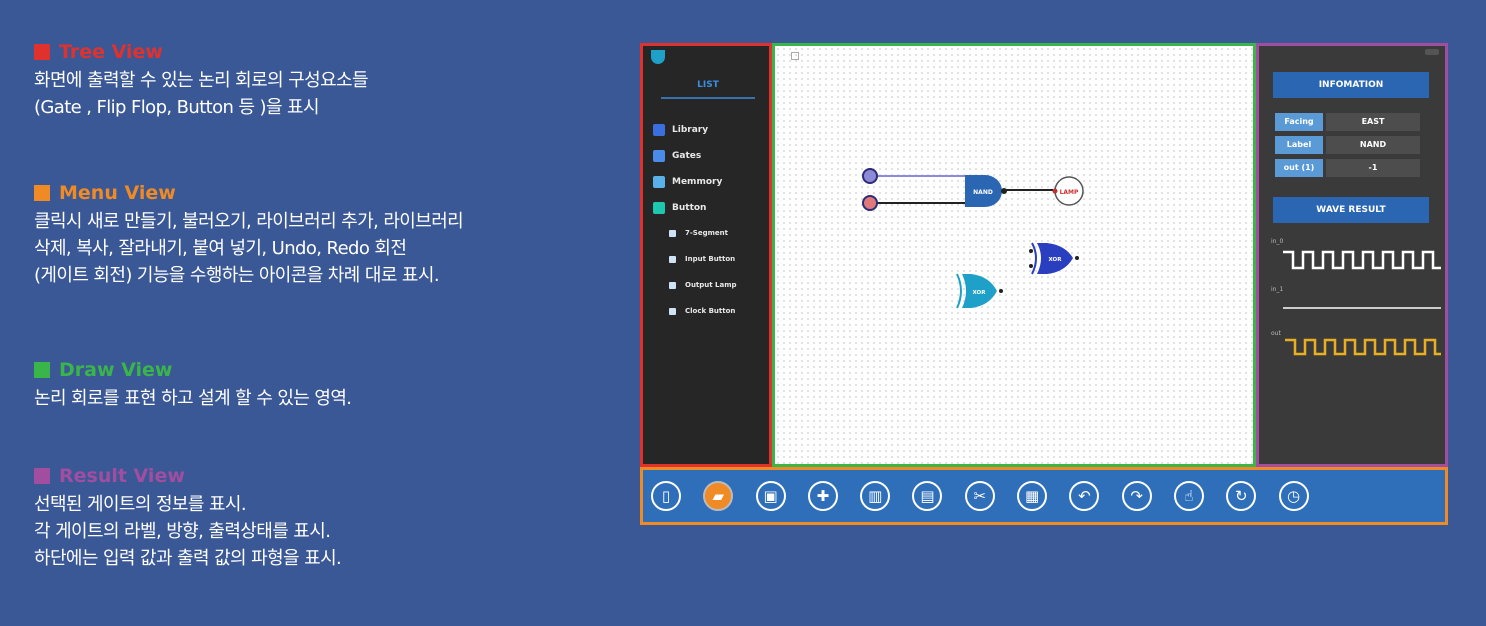 This screenshot has width=1486, height=626. I want to click on copy-icon: ▤, so click(927, 496).